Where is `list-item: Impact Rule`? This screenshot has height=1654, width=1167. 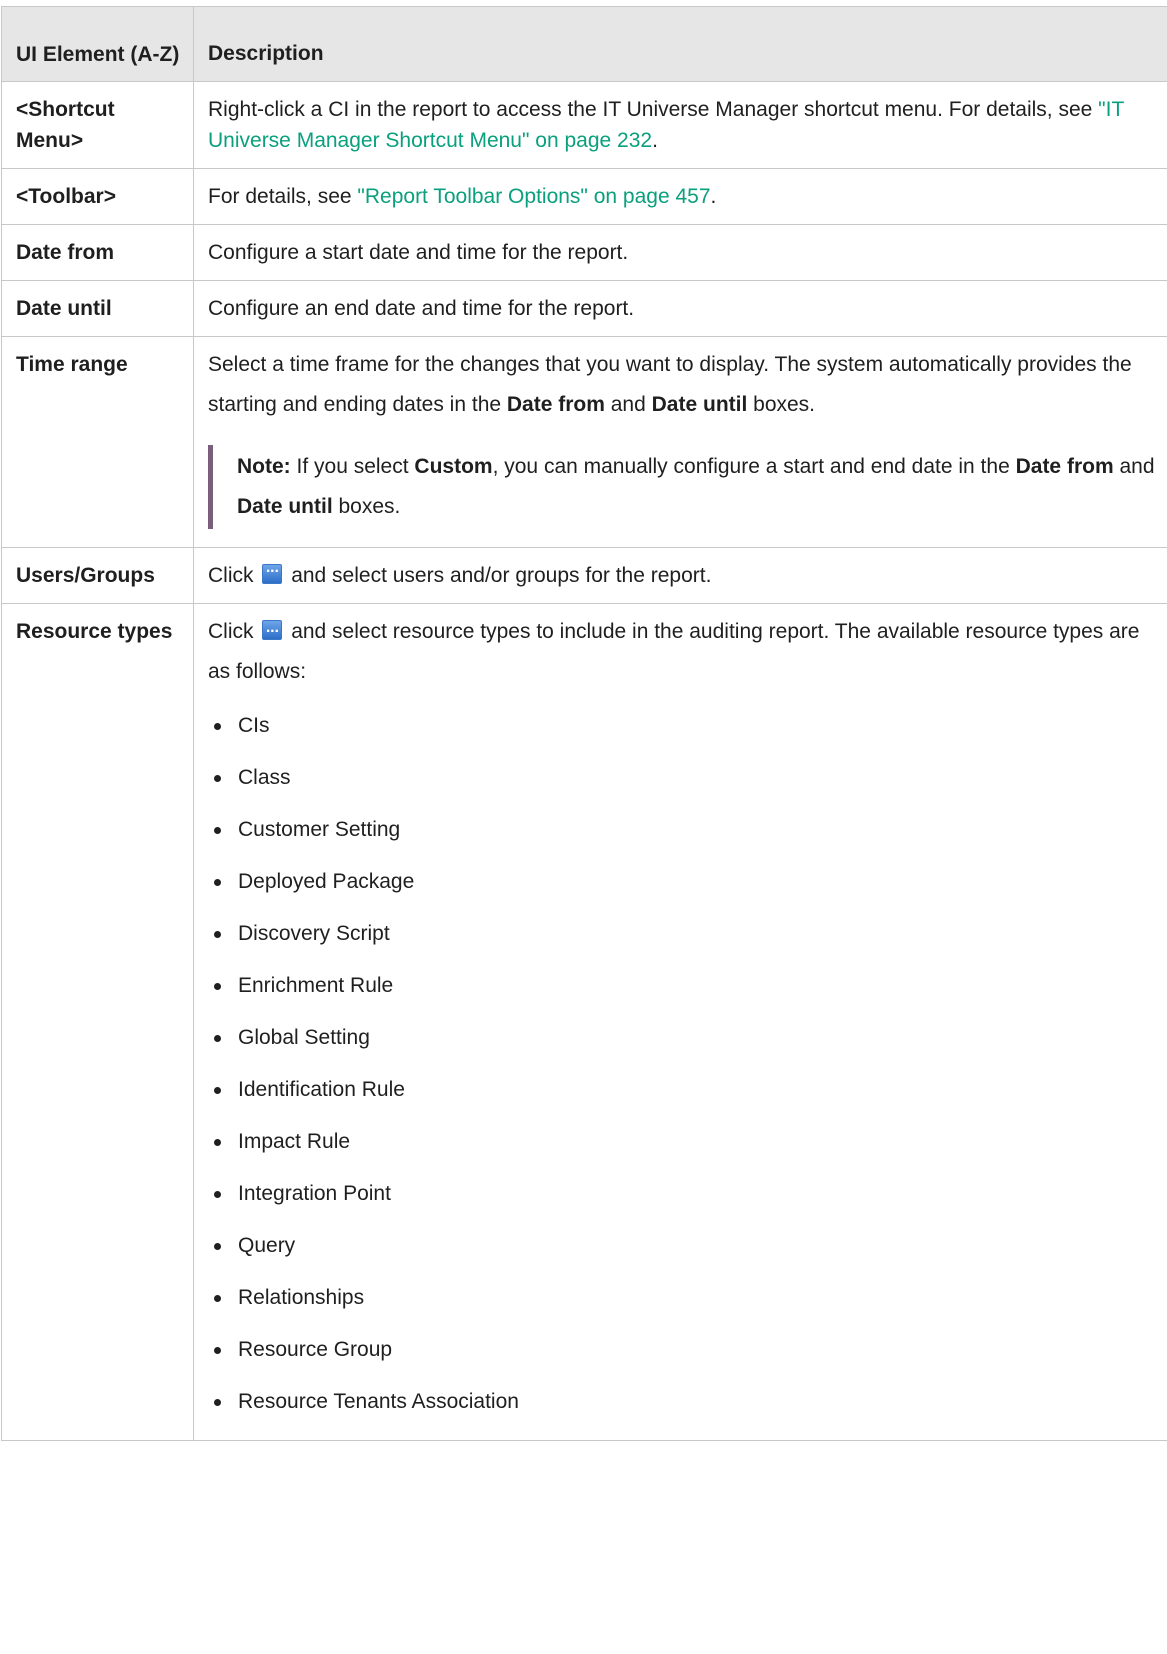
list-item: Impact Rule is located at coordinates (682, 1142).